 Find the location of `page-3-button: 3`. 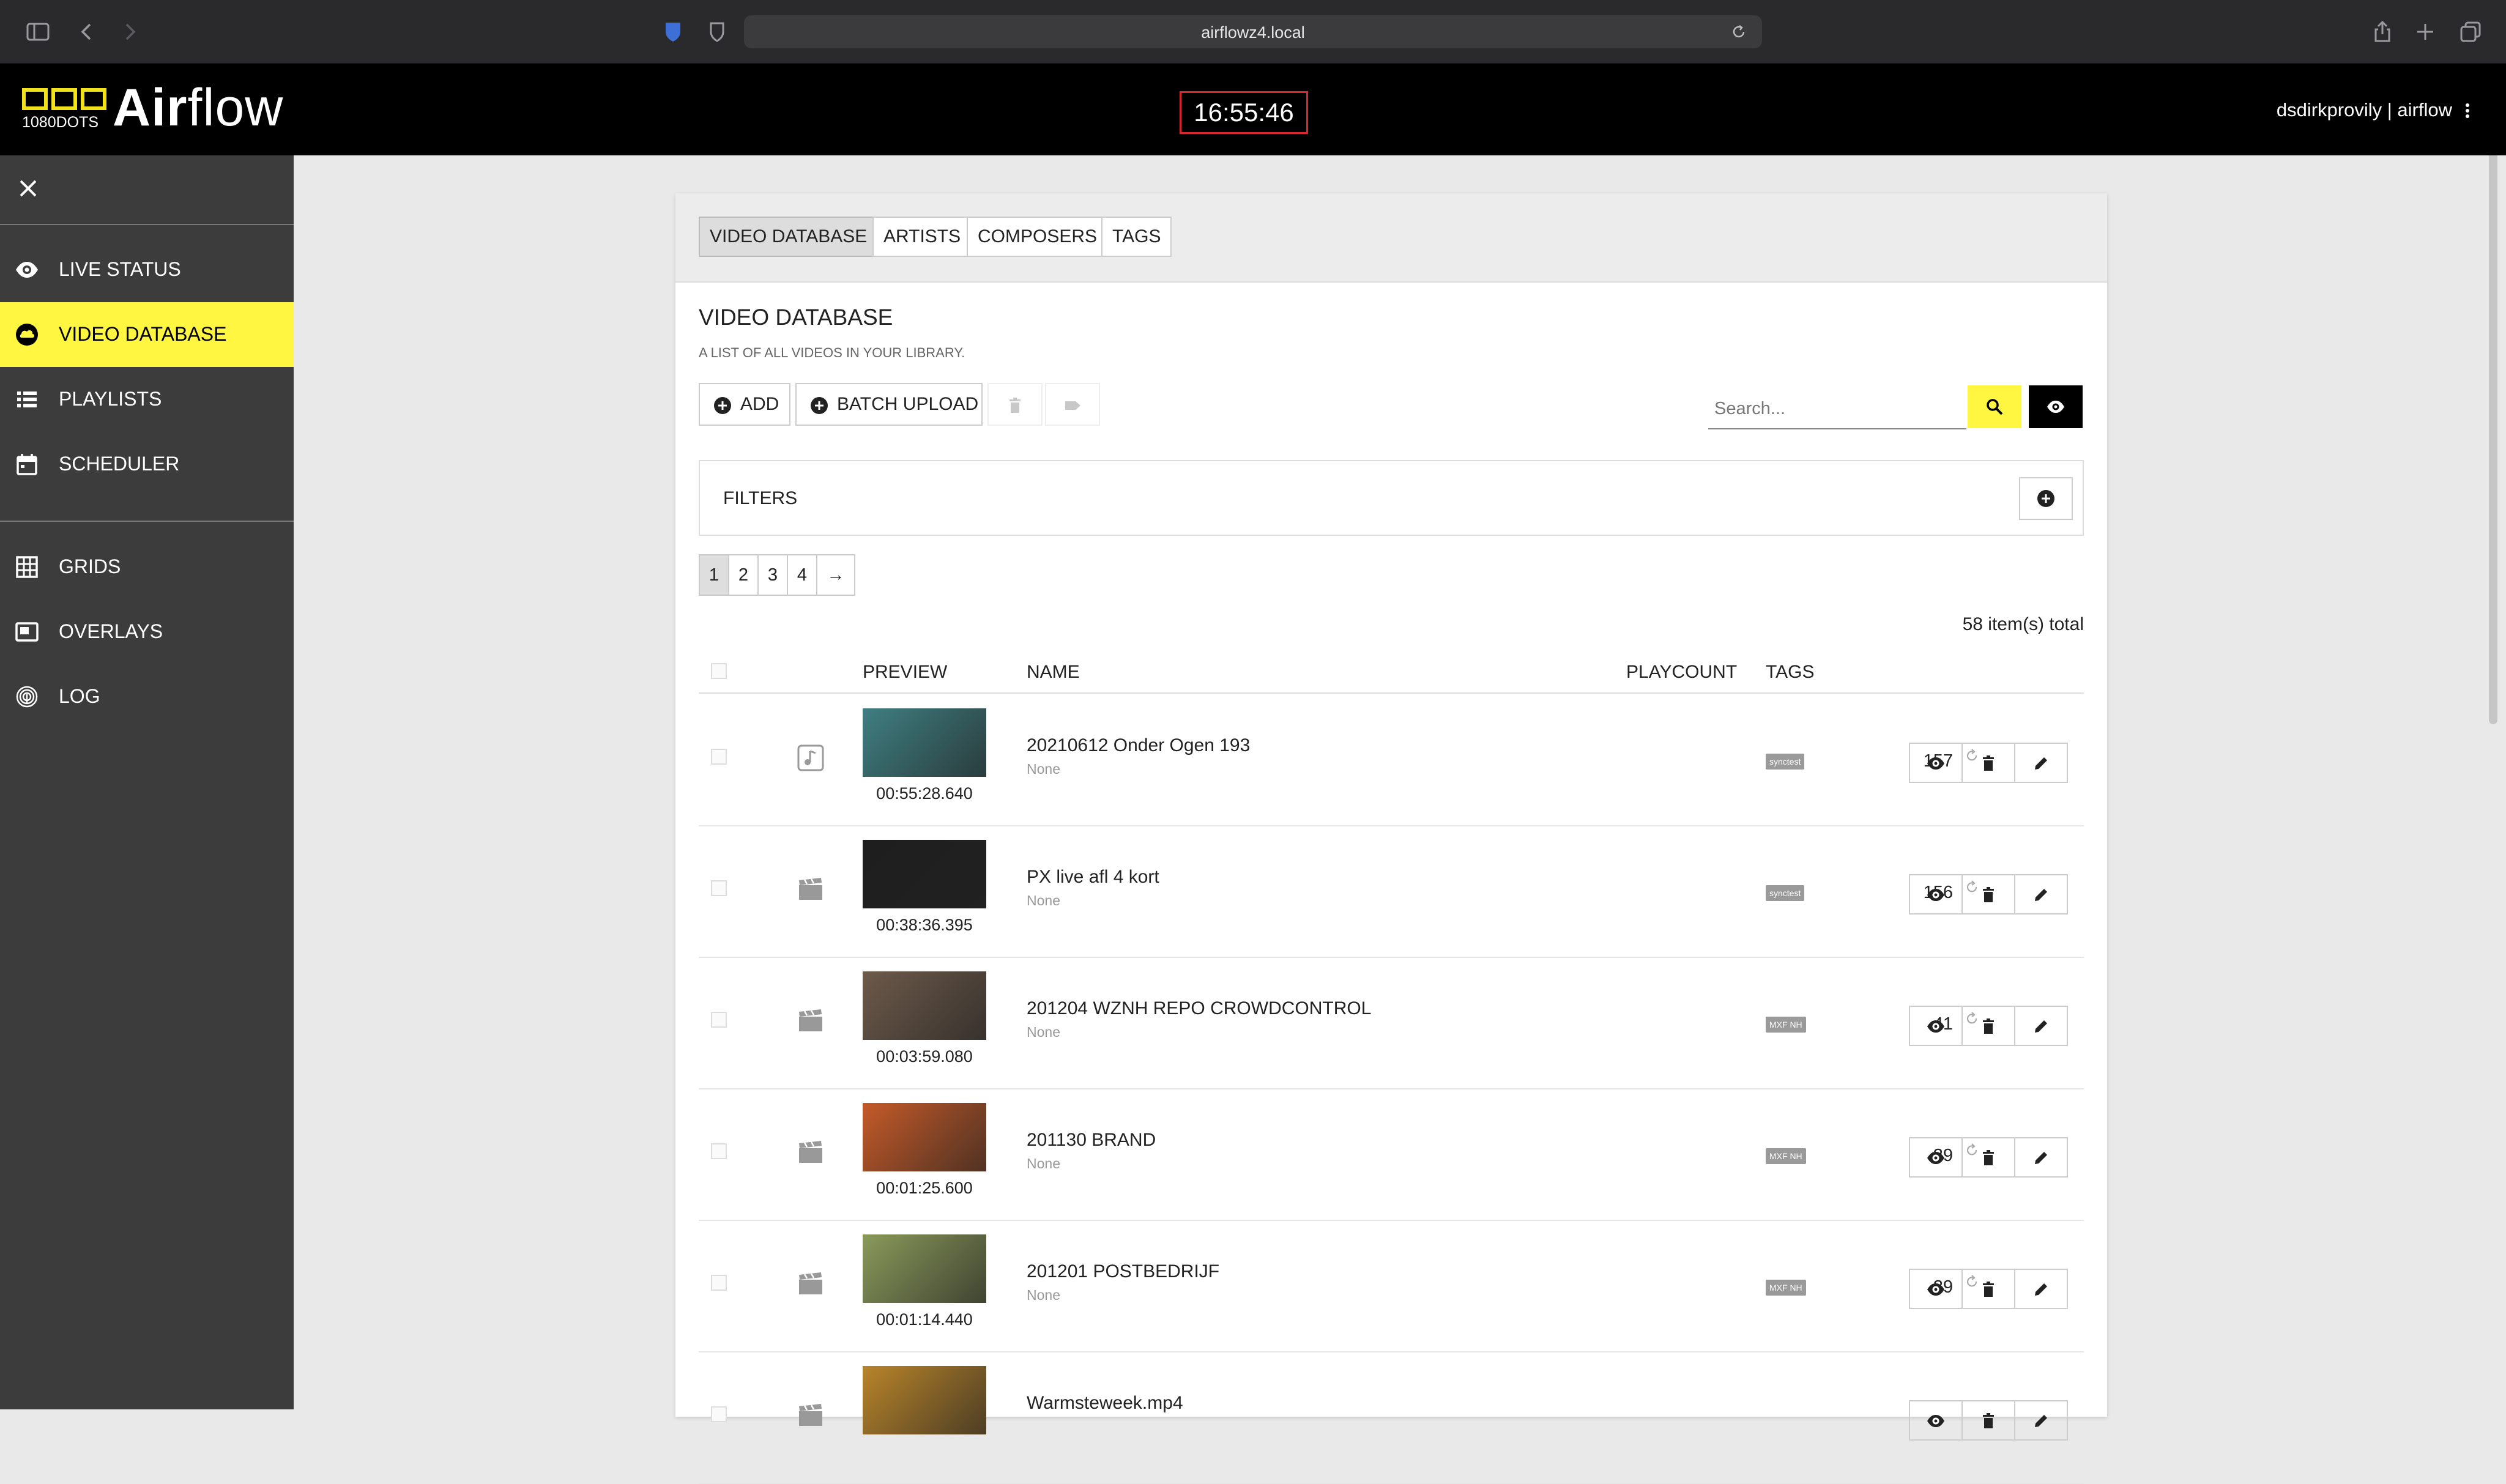

page-3-button: 3 is located at coordinates (773, 575).